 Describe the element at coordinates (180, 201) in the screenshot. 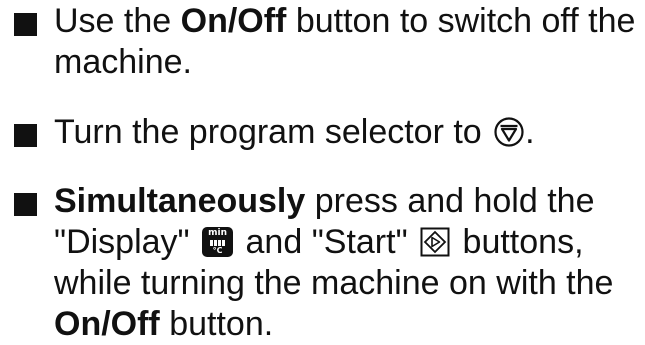

I see `step-3-simultaneously-label: Simultaneously` at that location.